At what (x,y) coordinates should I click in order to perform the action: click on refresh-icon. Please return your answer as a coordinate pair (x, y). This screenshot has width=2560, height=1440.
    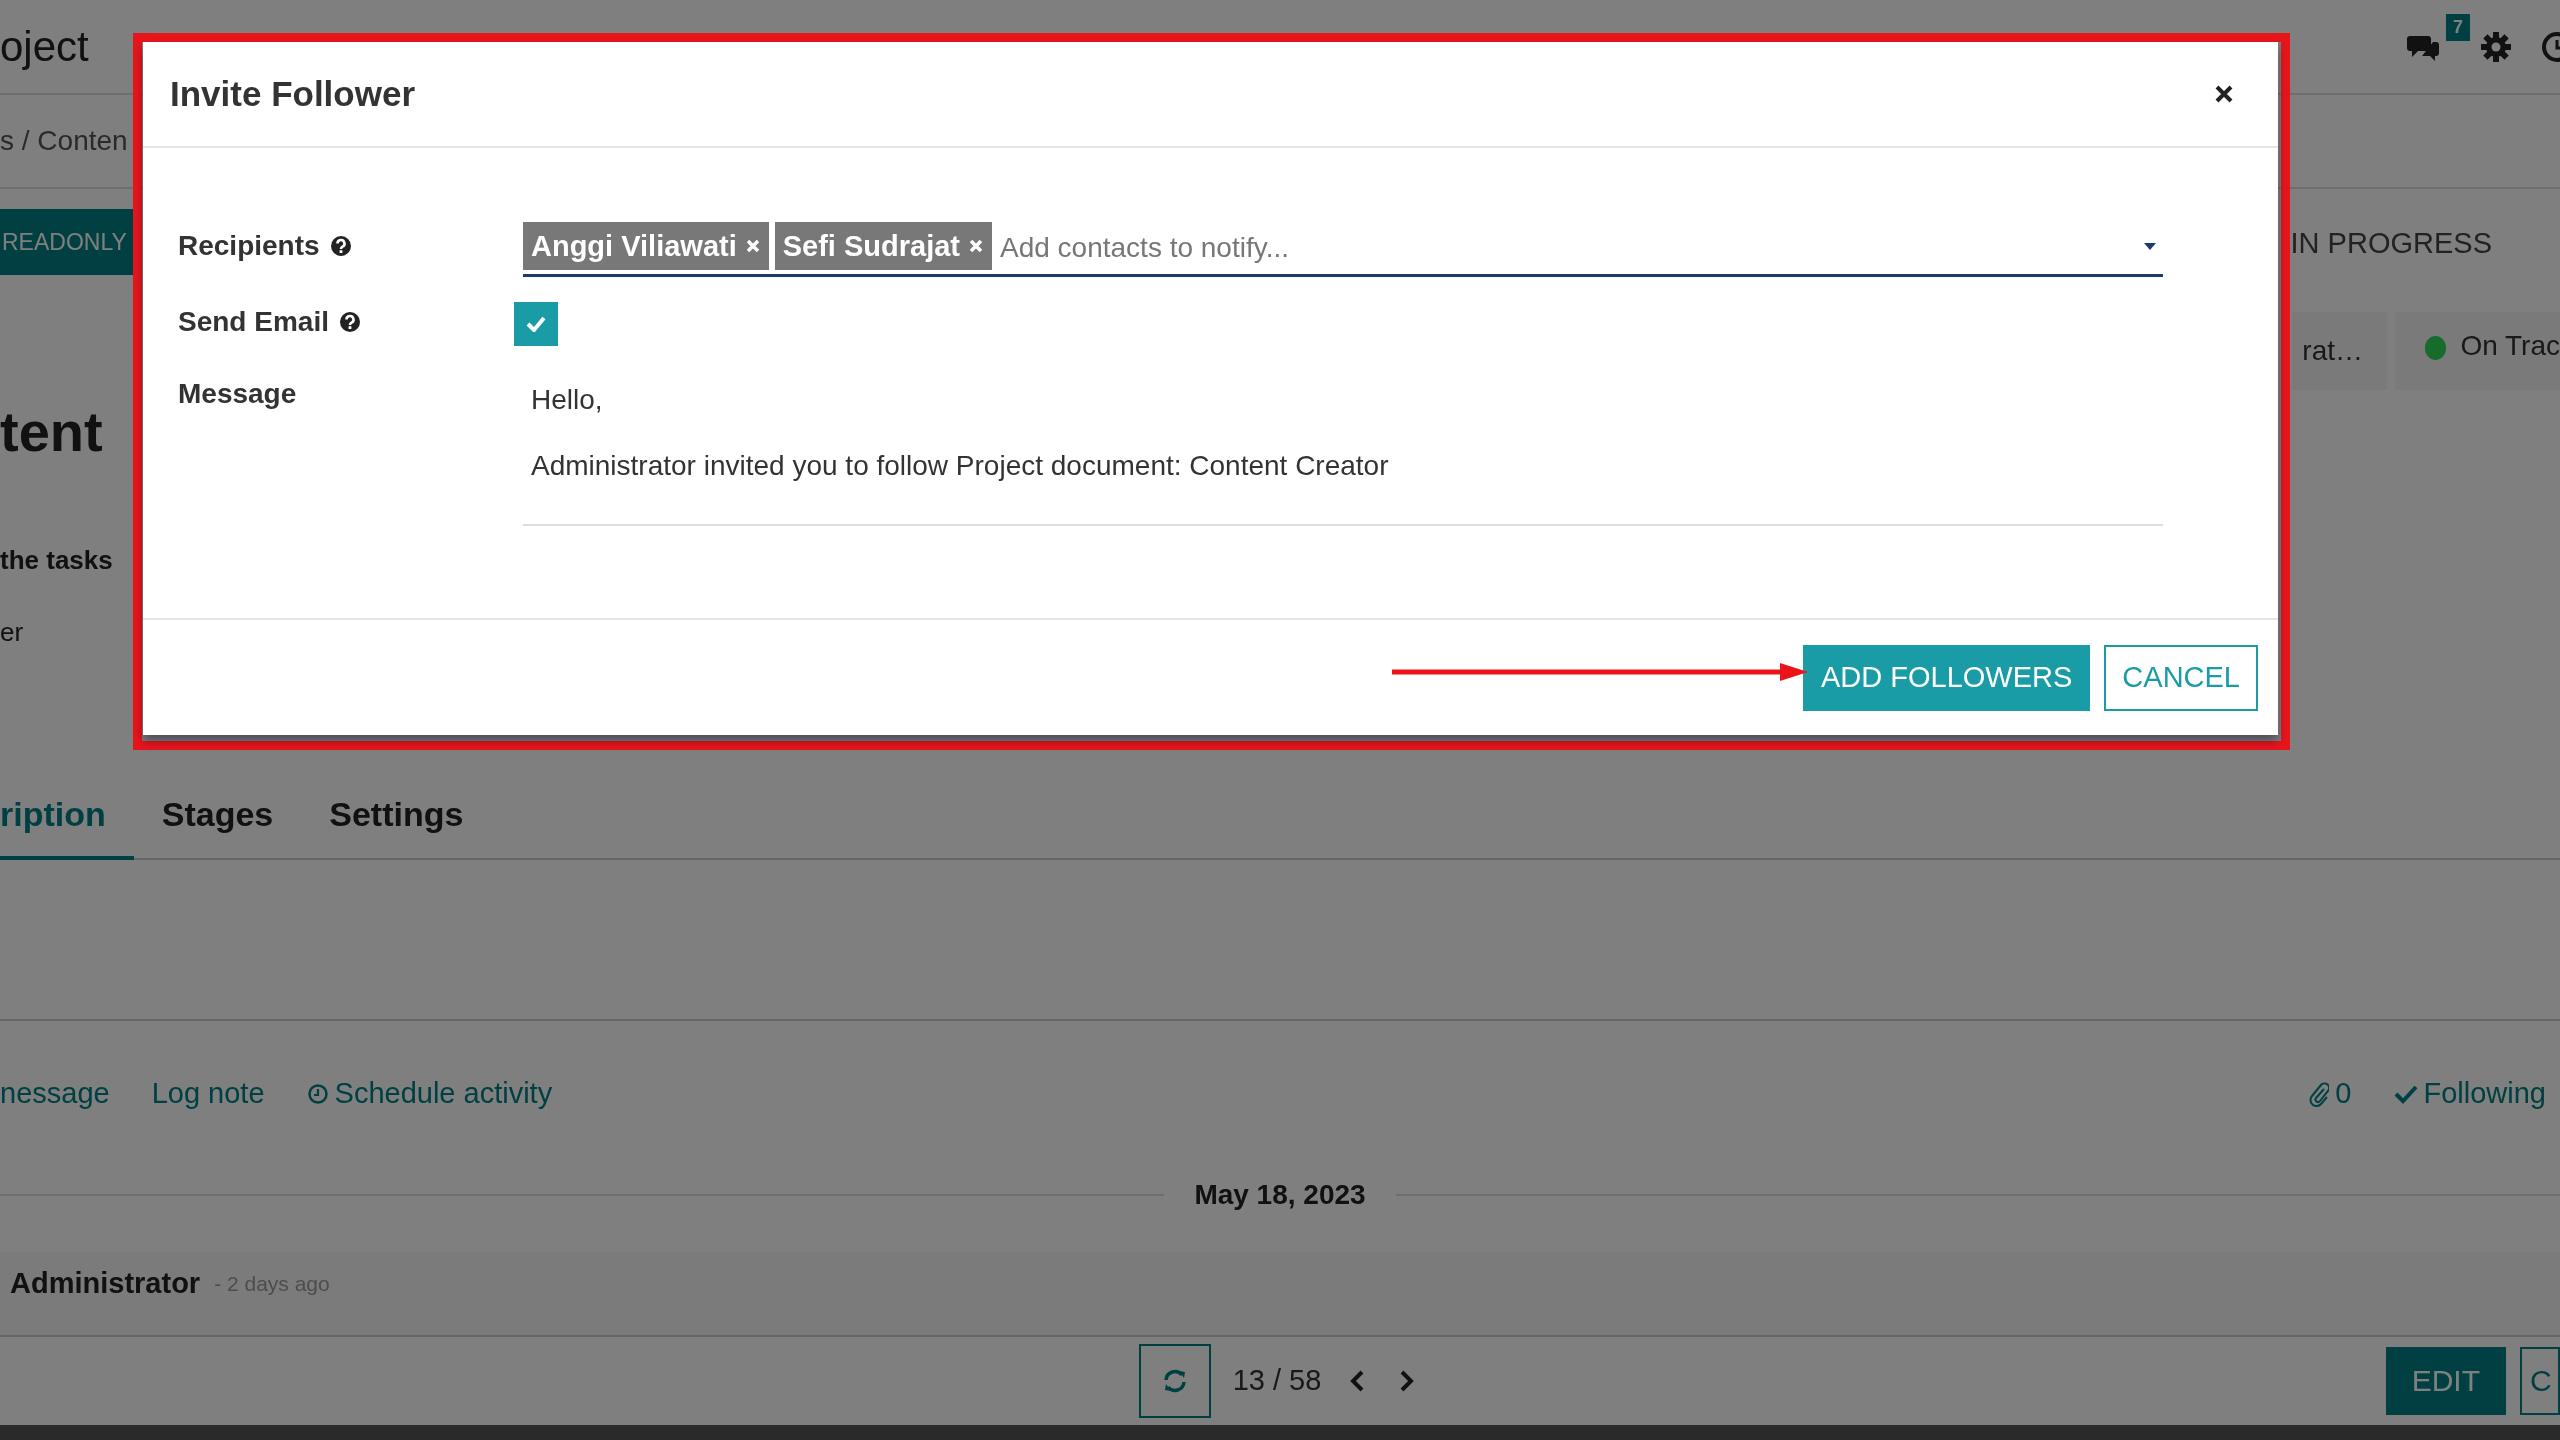
    Looking at the image, I should click on (1174, 1380).